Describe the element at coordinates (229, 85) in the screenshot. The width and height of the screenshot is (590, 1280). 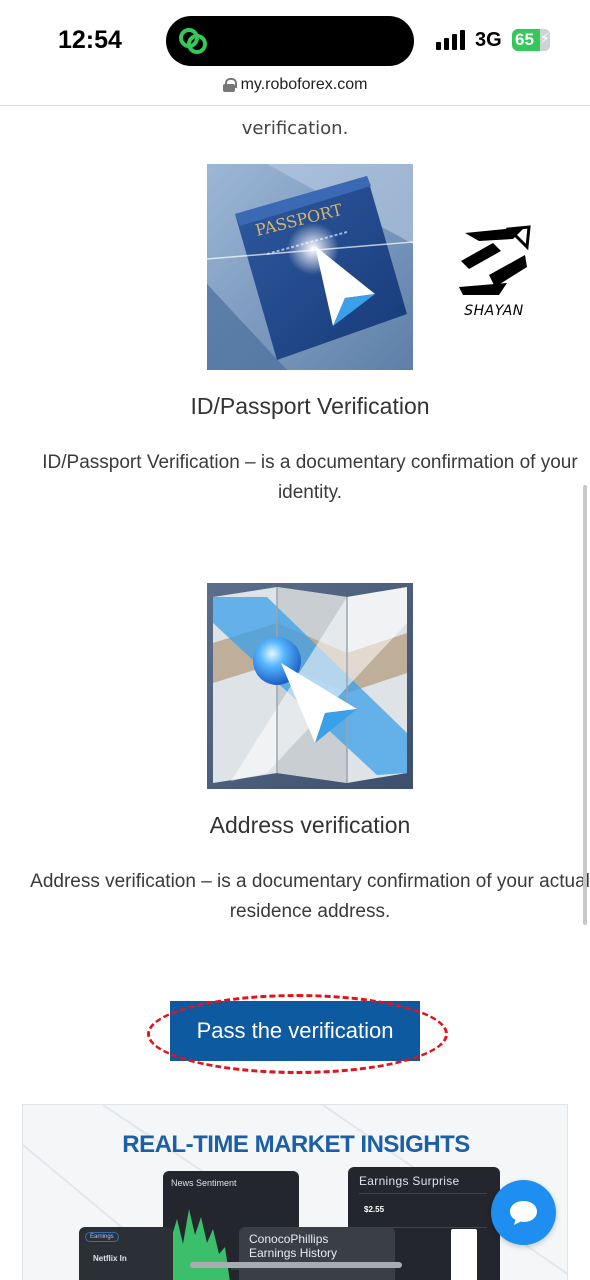
I see `lock-icon` at that location.